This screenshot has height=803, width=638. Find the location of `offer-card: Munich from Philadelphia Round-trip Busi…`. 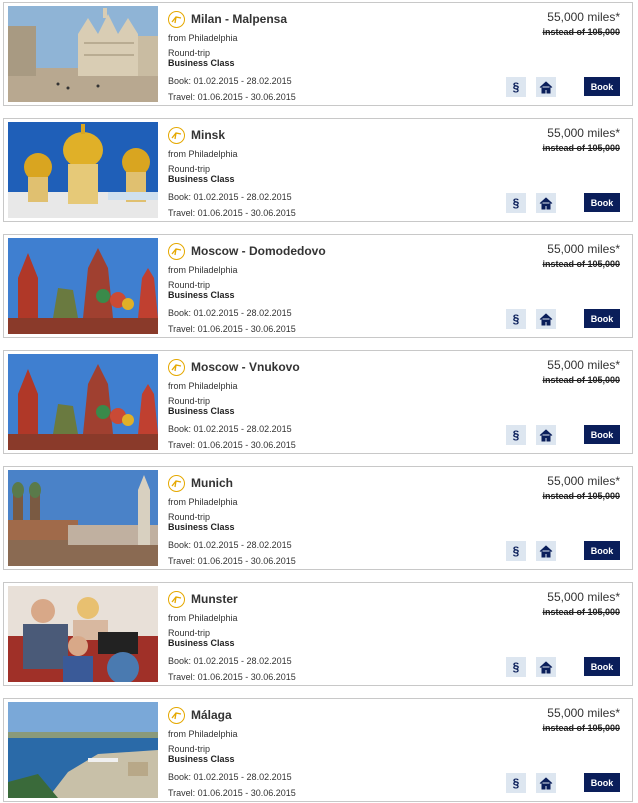

offer-card: Munich from Philadelphia Round-trip Busi… is located at coordinates (318, 518).